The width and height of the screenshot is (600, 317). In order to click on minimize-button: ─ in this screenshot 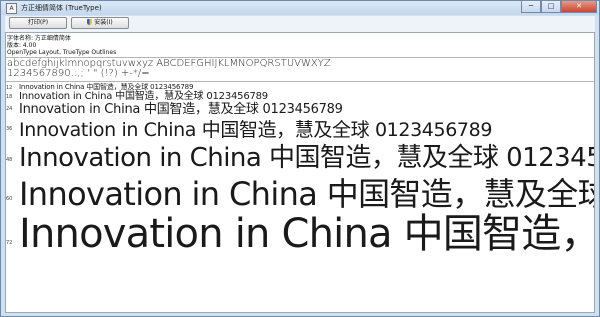, I will do `click(531, 7)`.